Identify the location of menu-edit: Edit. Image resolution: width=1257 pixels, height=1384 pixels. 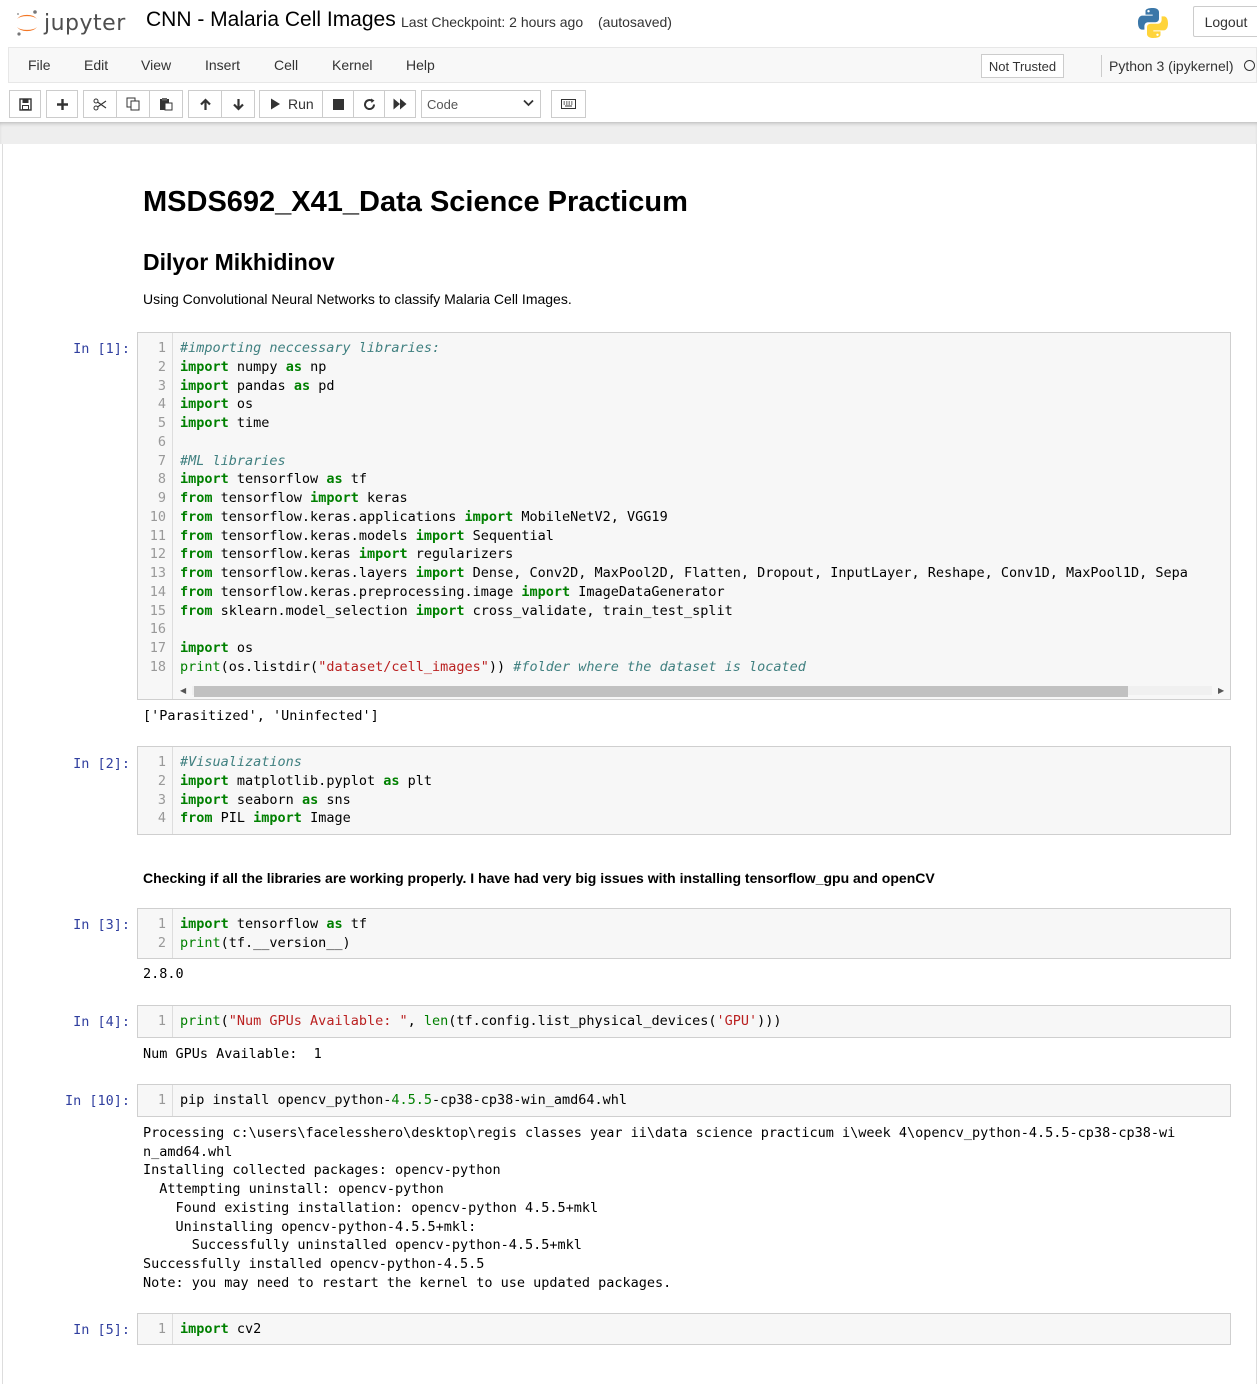
(96, 65).